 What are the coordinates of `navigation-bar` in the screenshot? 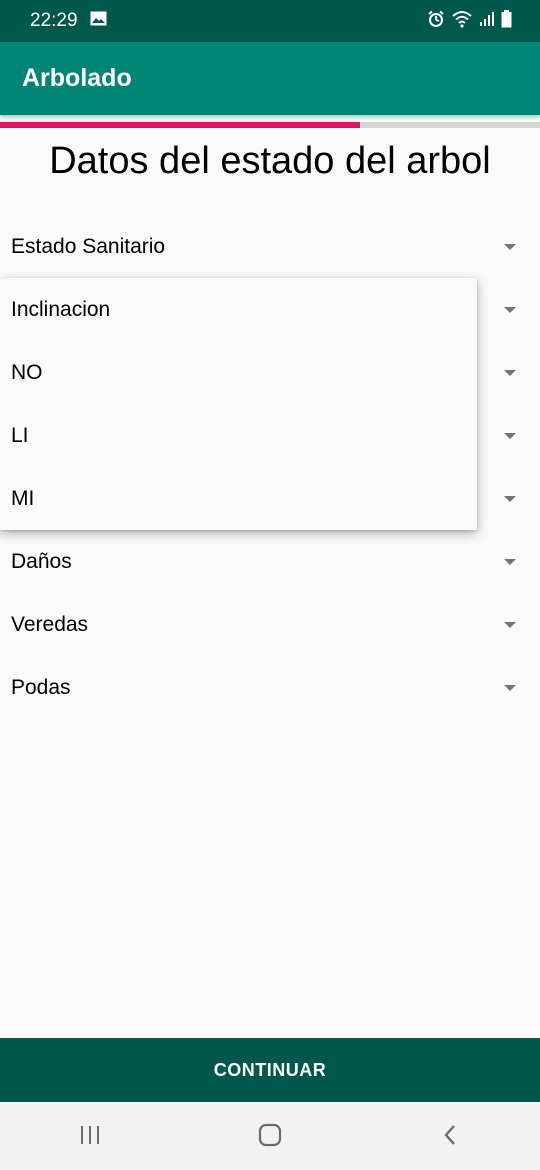 It's located at (270, 1137).